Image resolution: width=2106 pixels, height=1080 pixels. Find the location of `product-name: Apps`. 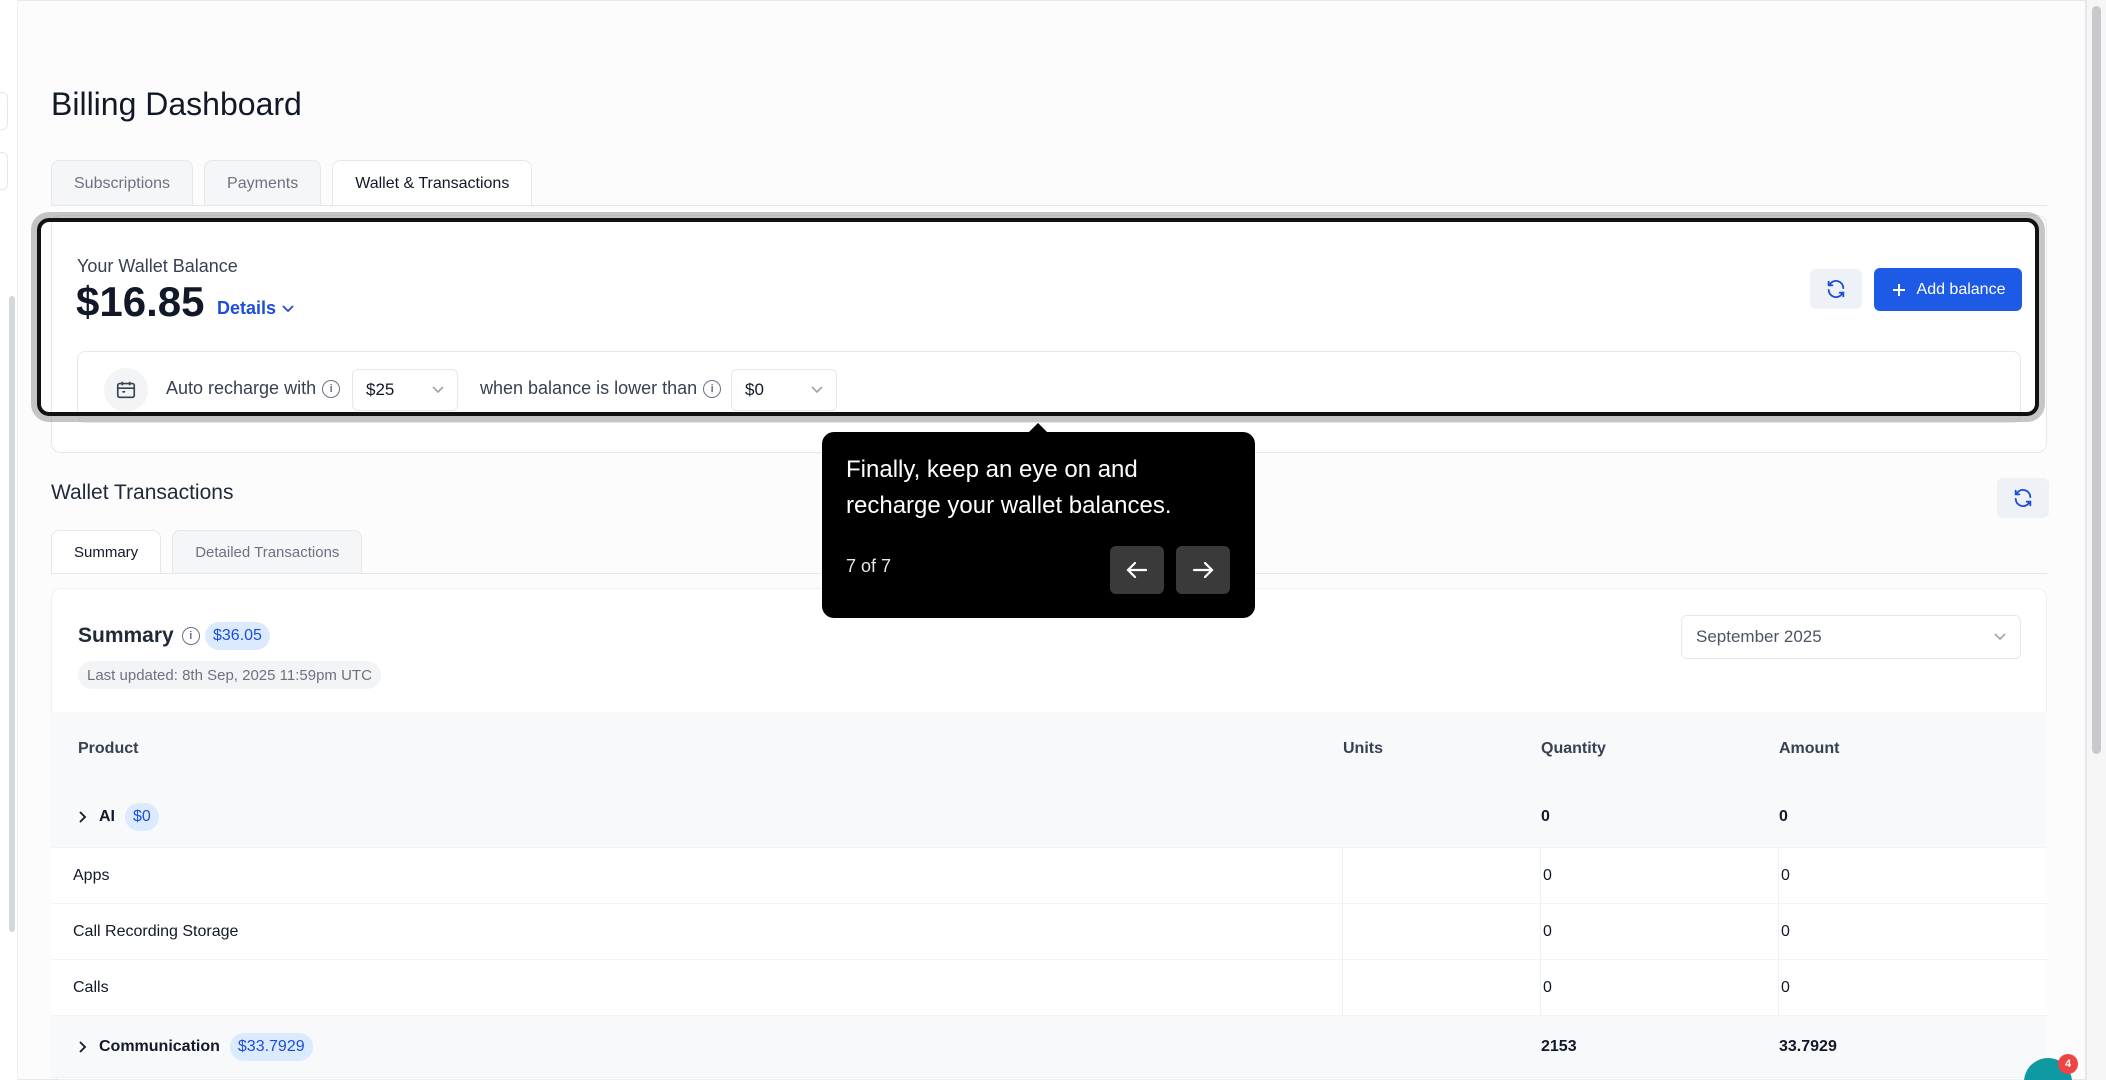

product-name: Apps is located at coordinates (697, 875).